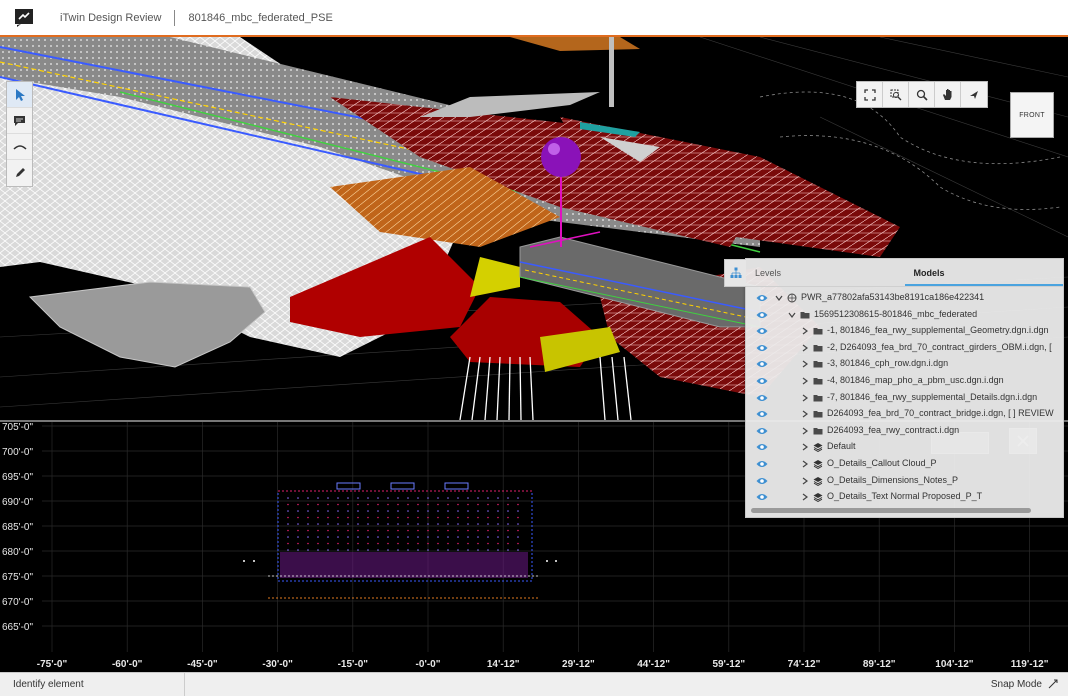  I want to click on header-divider, so click(175, 17).